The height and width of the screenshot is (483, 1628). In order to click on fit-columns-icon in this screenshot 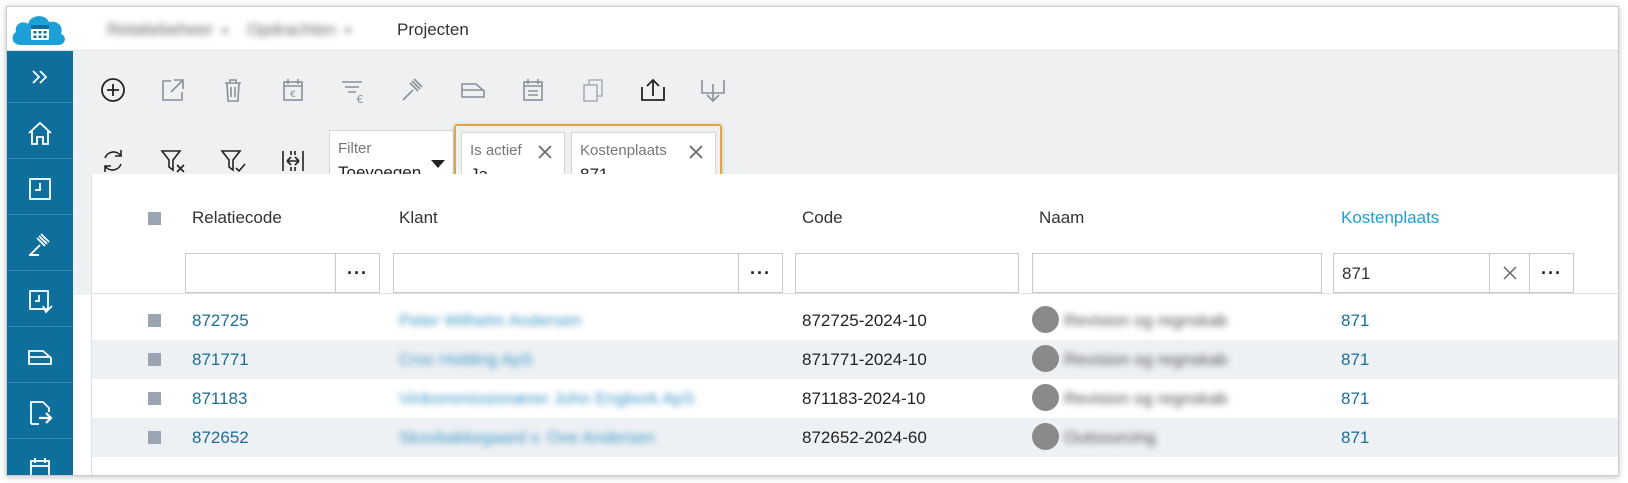, I will do `click(293, 161)`.